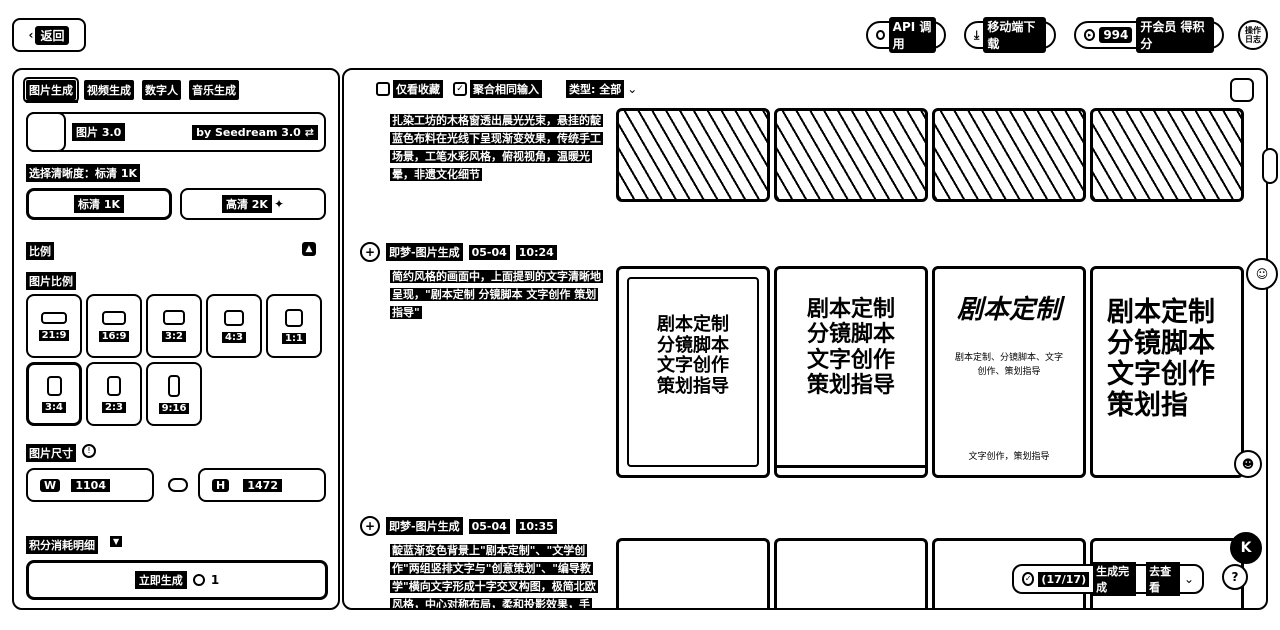 The height and width of the screenshot is (630, 1280). I want to click on status-text: 生成完成, so click(1115, 579).